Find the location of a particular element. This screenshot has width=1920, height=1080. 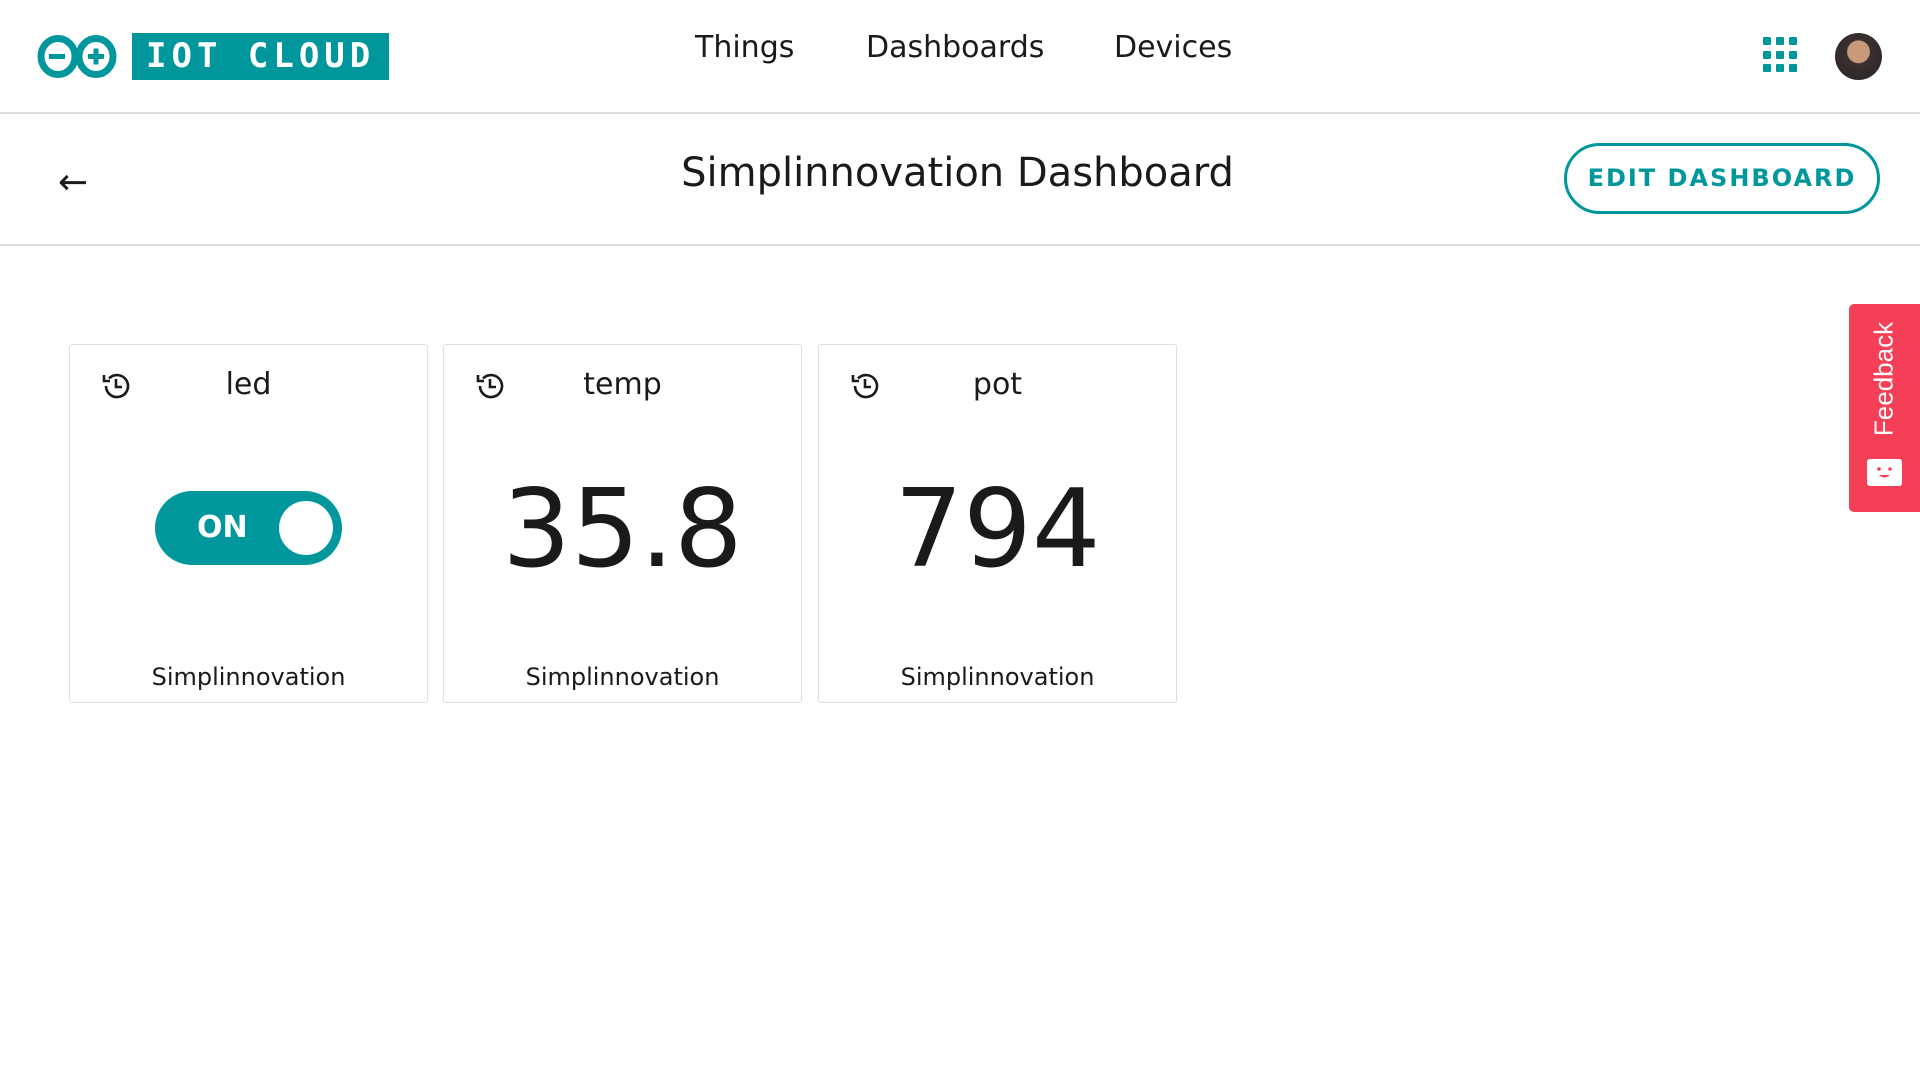

feedback-label: Feedback is located at coordinates (1883, 379).